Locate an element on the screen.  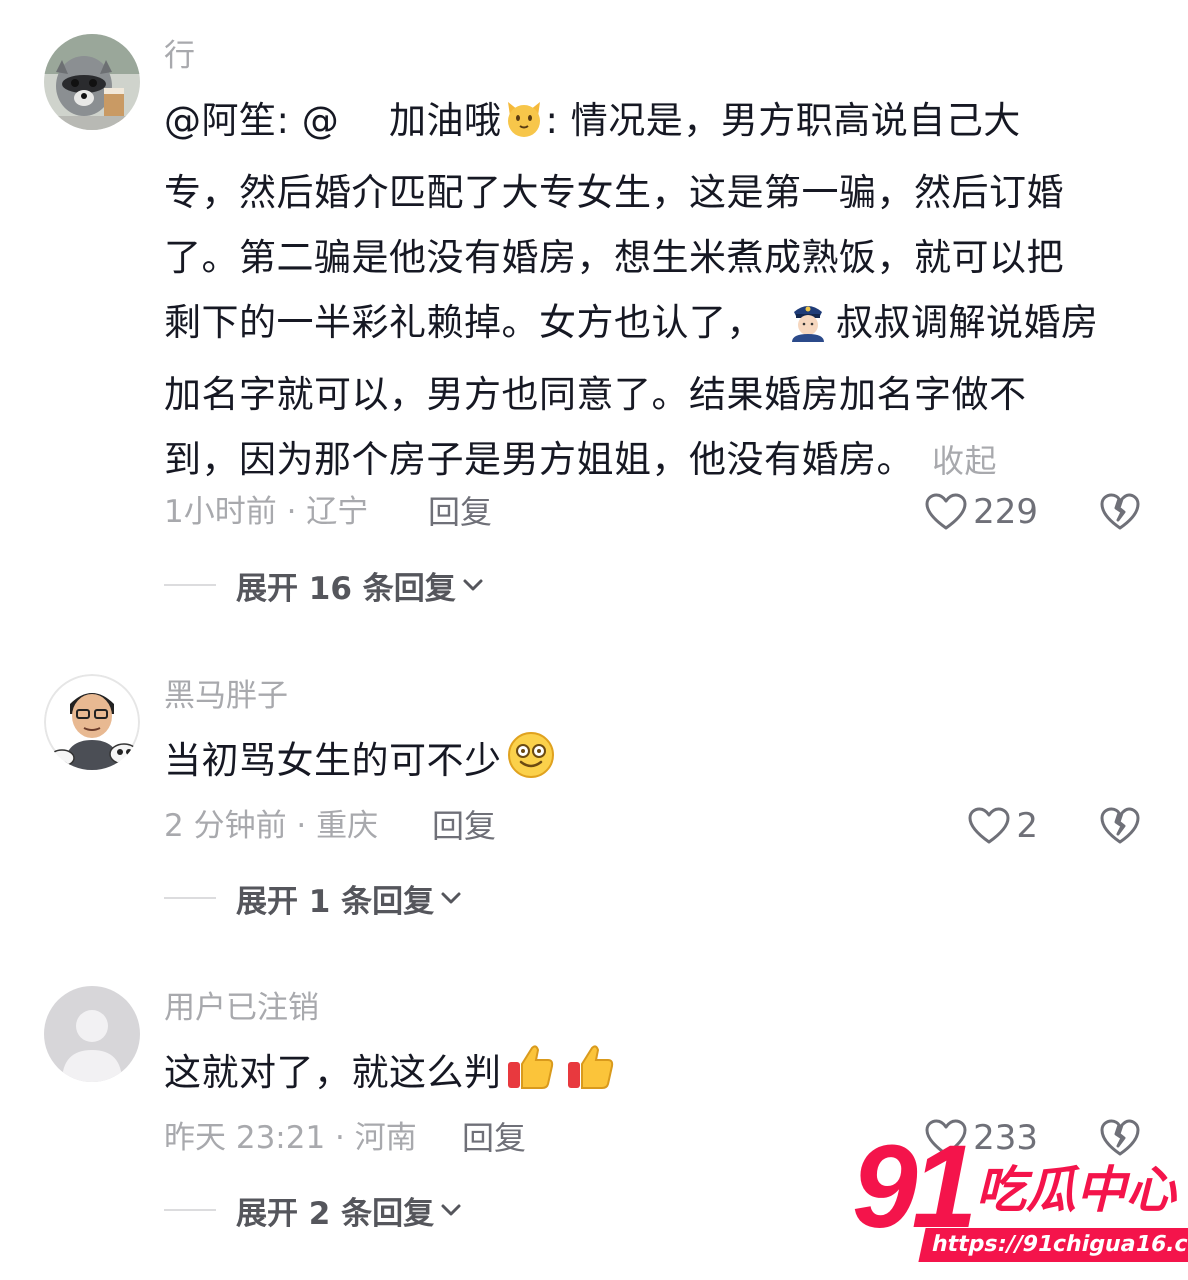
comment-line: 加名字就可以，男方也同意了。结果婚房加名字做不 is located at coordinates (595, 394).